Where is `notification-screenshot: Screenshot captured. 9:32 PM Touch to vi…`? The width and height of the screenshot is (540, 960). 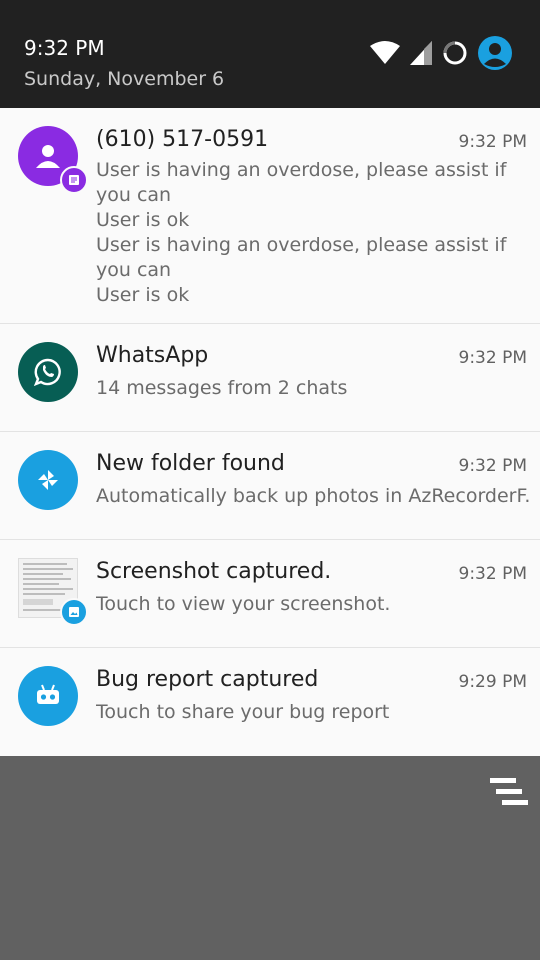
notification-screenshot: Screenshot captured. 9:32 PM Touch to vi… is located at coordinates (270, 594).